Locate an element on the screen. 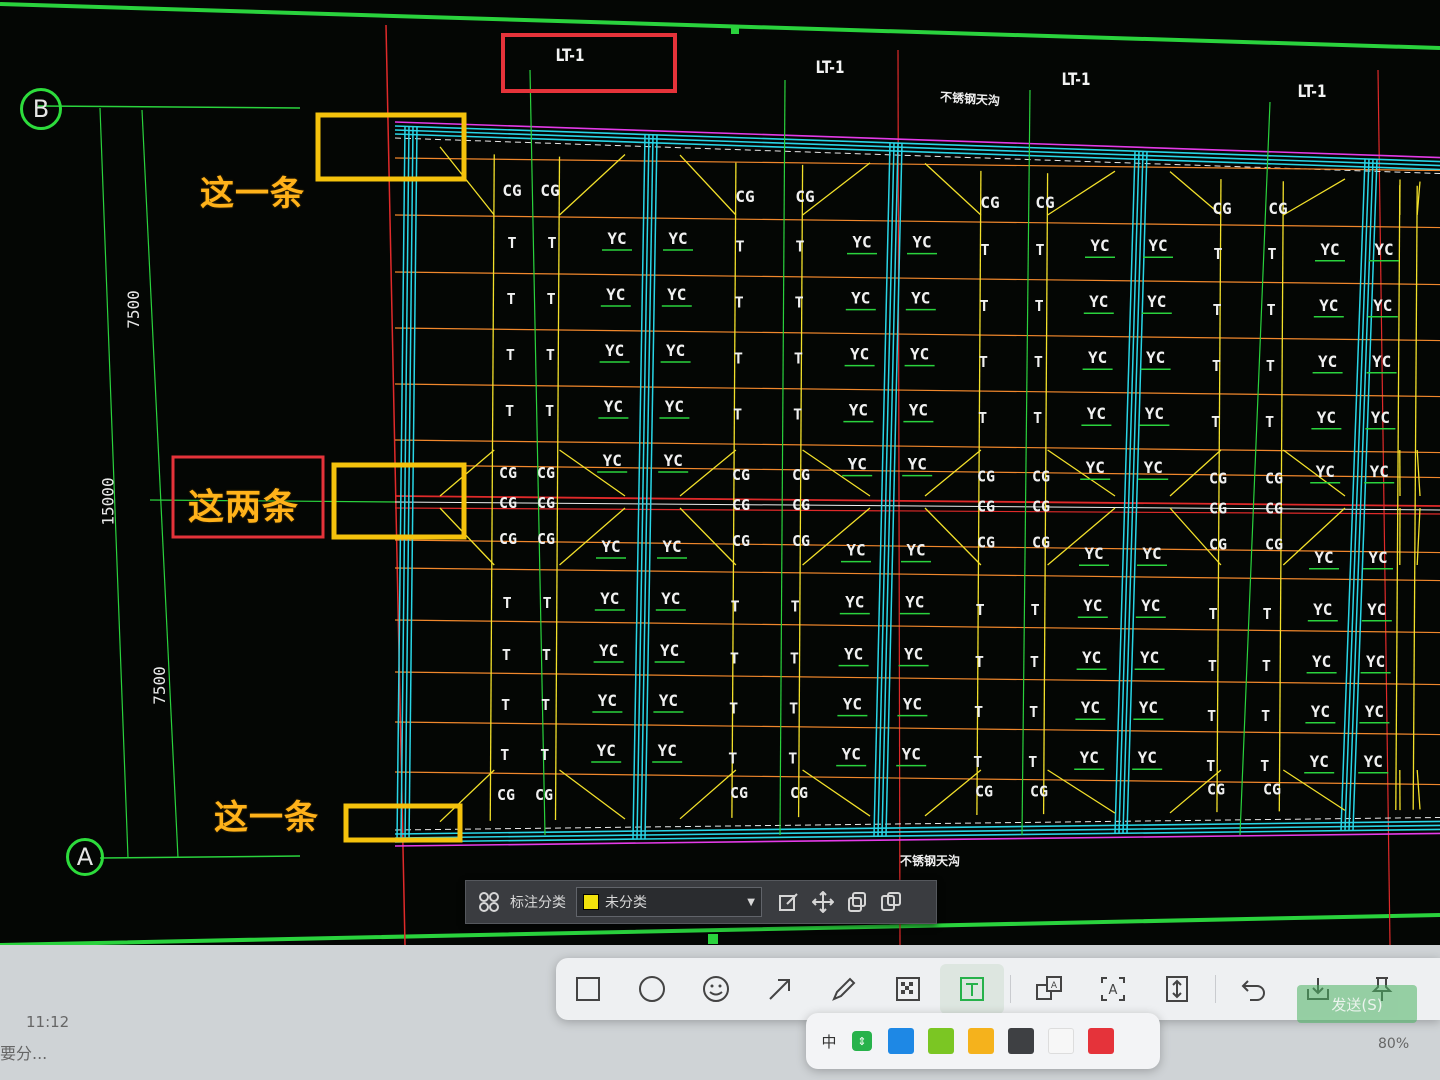 This screenshot has height=1080, width=1440. category-select: 未分类 ▼ is located at coordinates (669, 902).